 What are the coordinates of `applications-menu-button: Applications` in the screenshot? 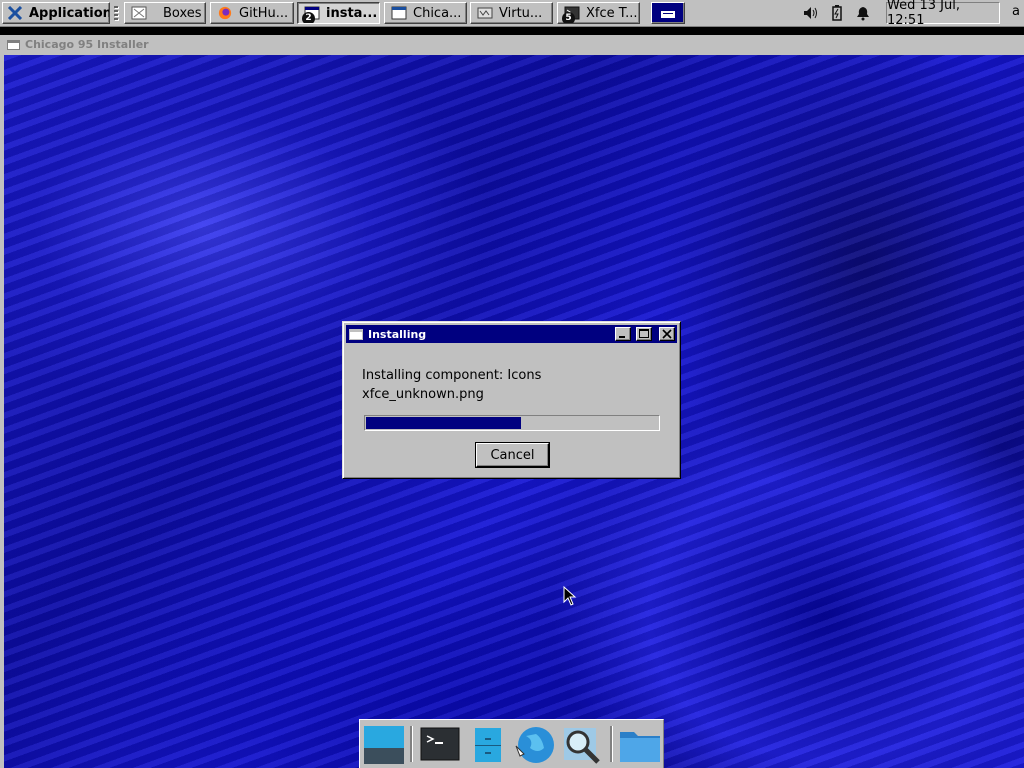 It's located at (56, 13).